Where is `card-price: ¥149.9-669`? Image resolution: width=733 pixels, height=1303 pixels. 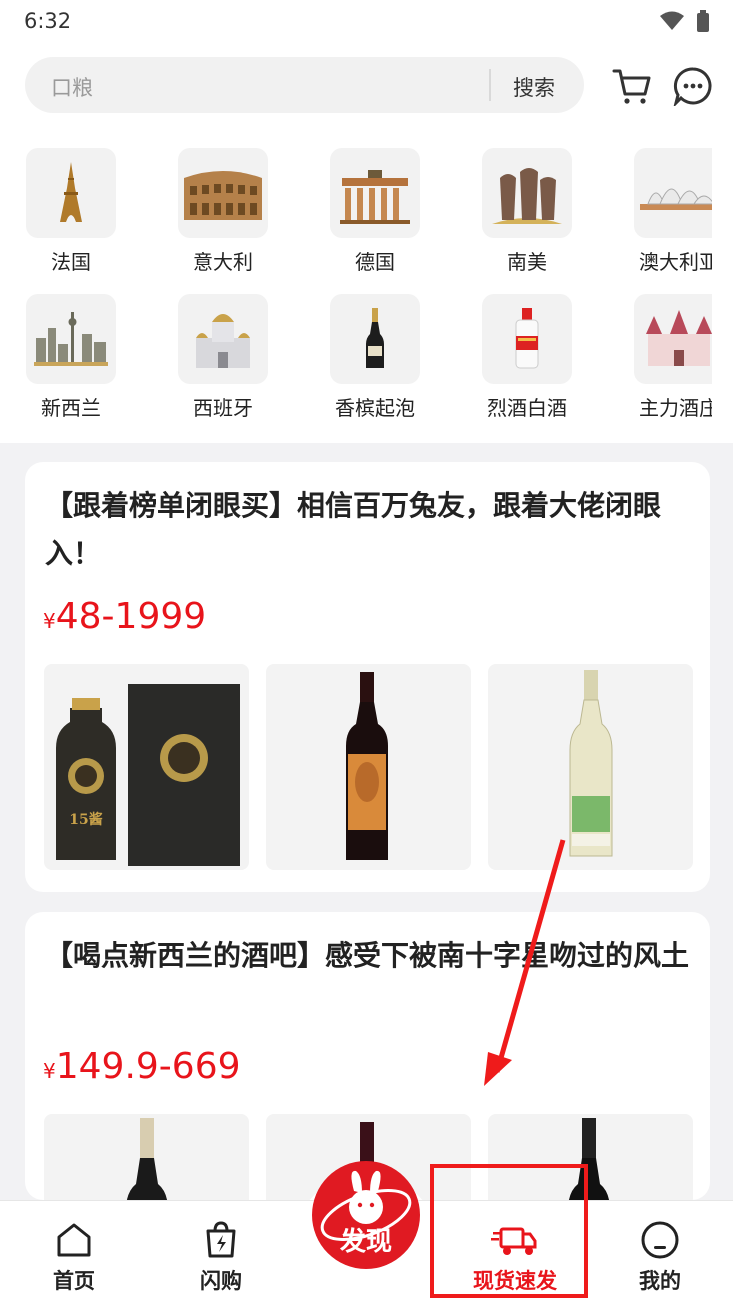
card-price: ¥149.9-669 is located at coordinates (142, 1066).